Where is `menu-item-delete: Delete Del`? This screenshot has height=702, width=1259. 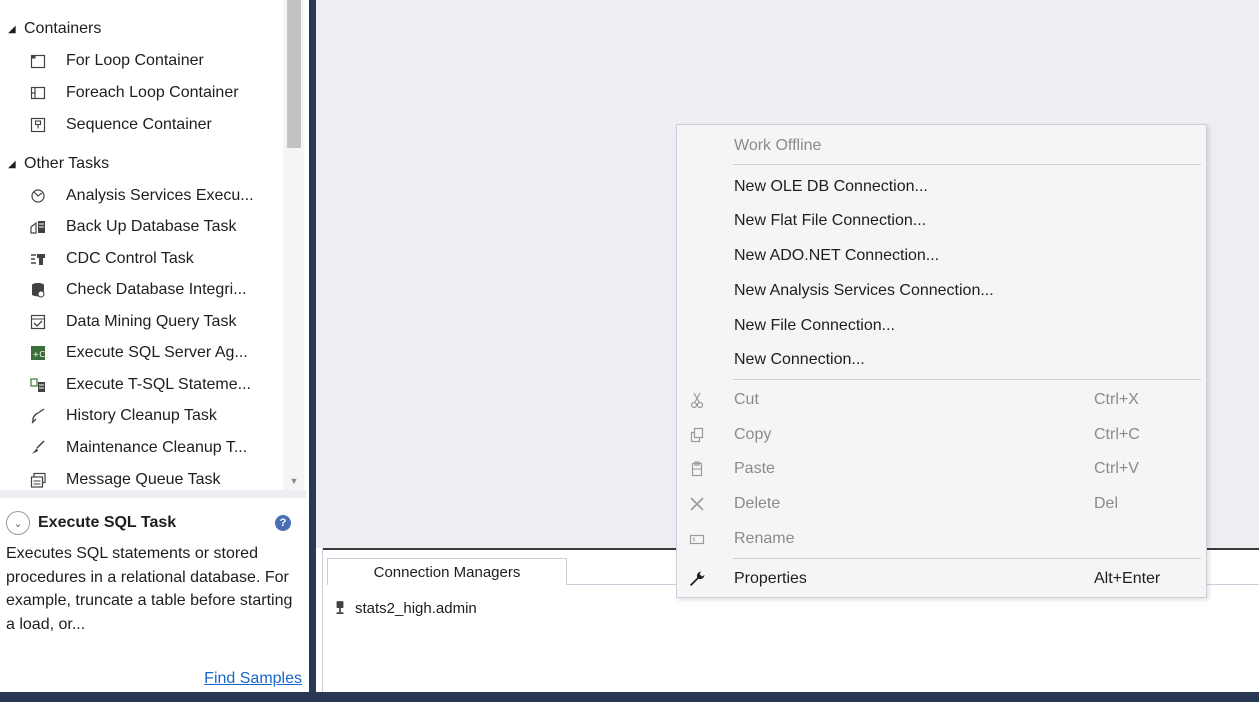
menu-item-delete: Delete Del is located at coordinates (941, 504).